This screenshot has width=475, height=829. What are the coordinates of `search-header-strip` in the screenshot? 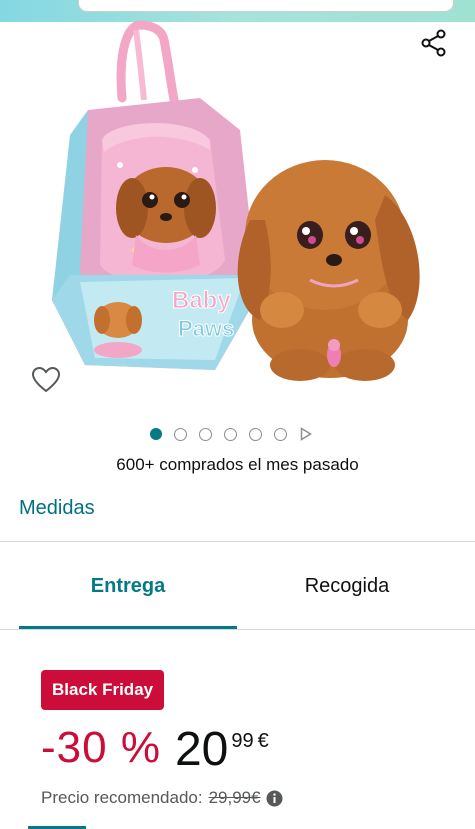 It's located at (237, 11).